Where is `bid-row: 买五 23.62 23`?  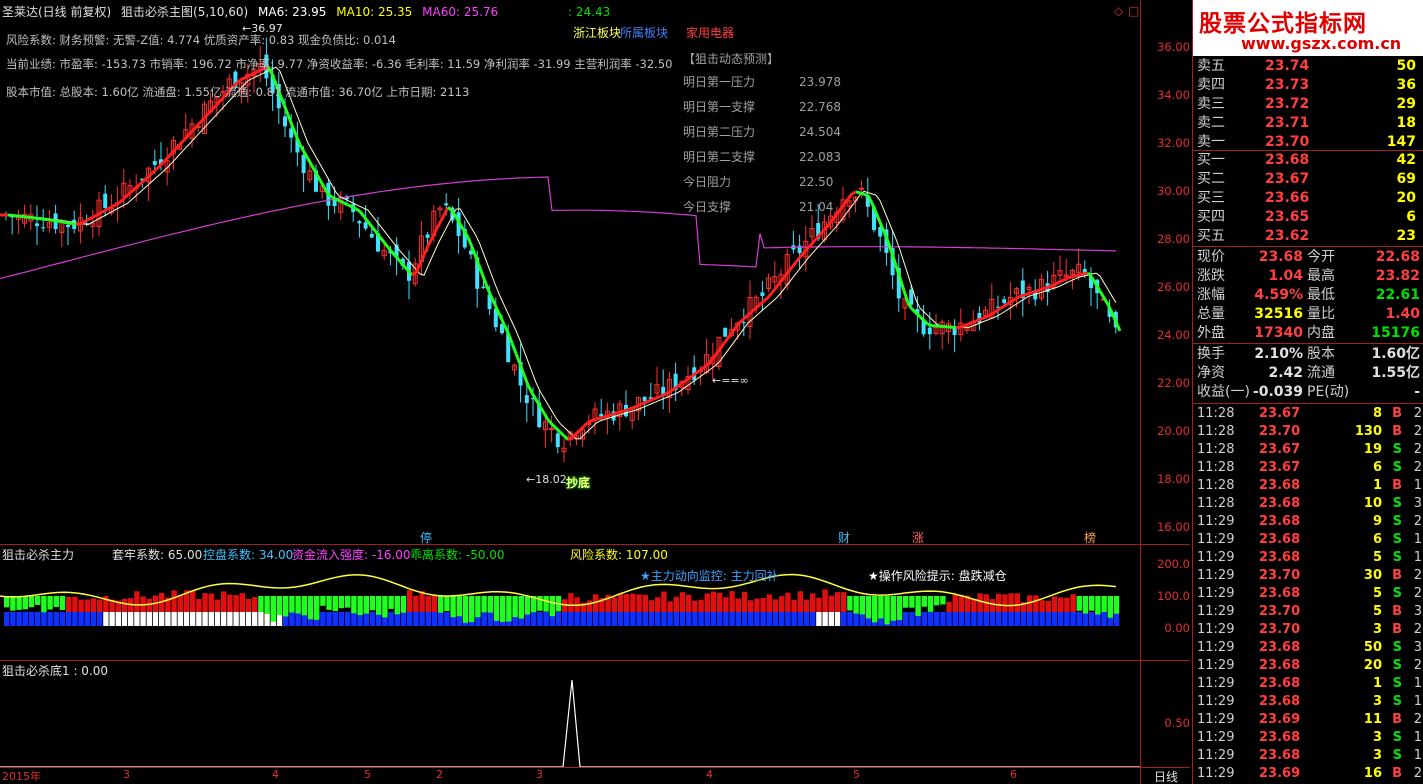 bid-row: 买五 23.62 23 is located at coordinates (1308, 236).